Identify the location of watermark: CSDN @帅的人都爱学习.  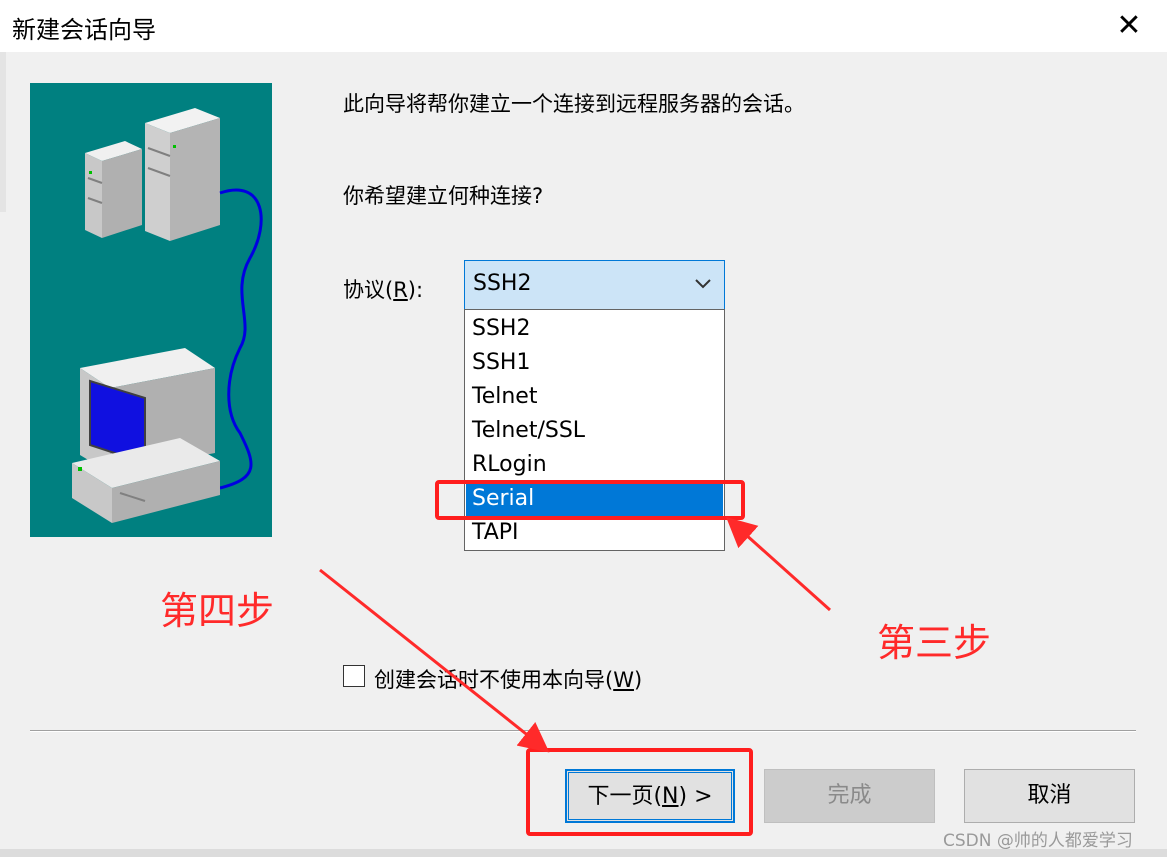
(1038, 841).